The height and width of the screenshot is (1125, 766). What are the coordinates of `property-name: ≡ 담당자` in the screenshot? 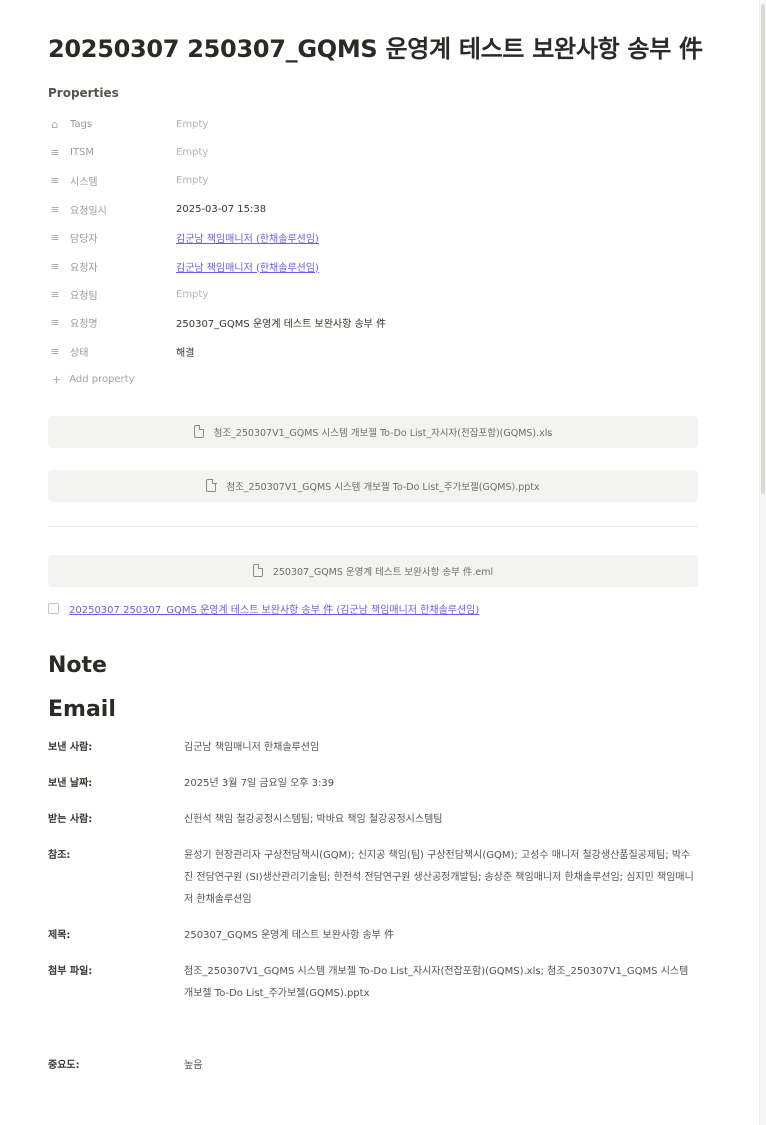 It's located at (112, 237).